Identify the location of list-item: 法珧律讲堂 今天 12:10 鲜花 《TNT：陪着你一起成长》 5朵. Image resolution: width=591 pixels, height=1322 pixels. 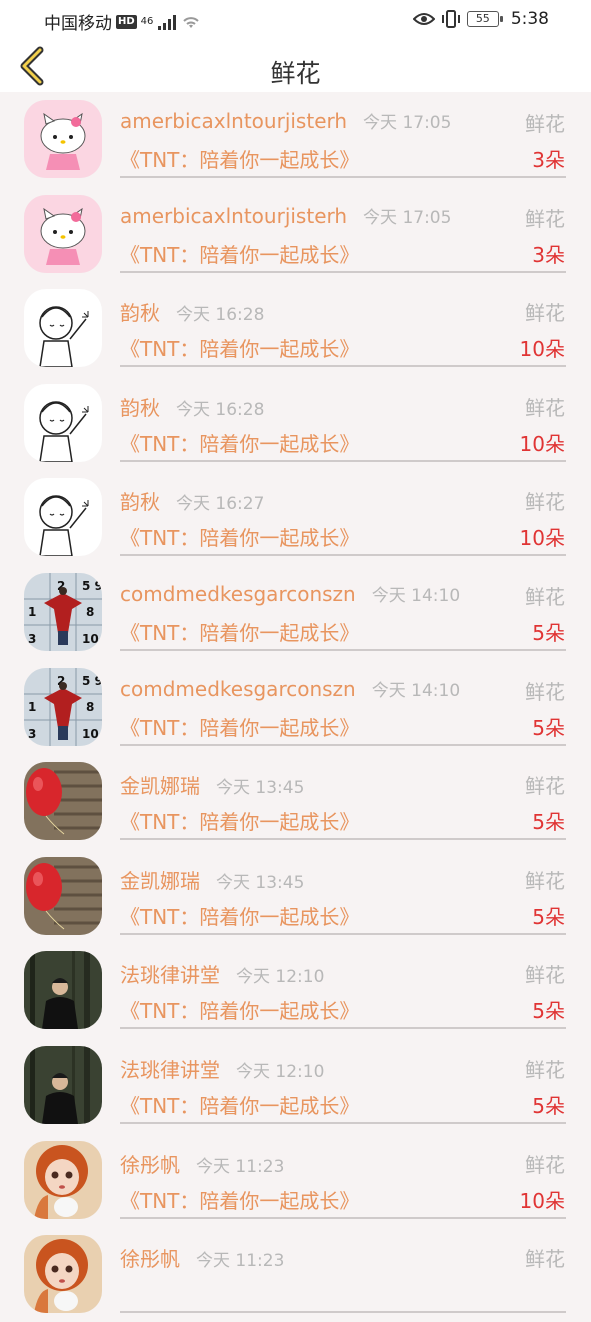
(295, 1085).